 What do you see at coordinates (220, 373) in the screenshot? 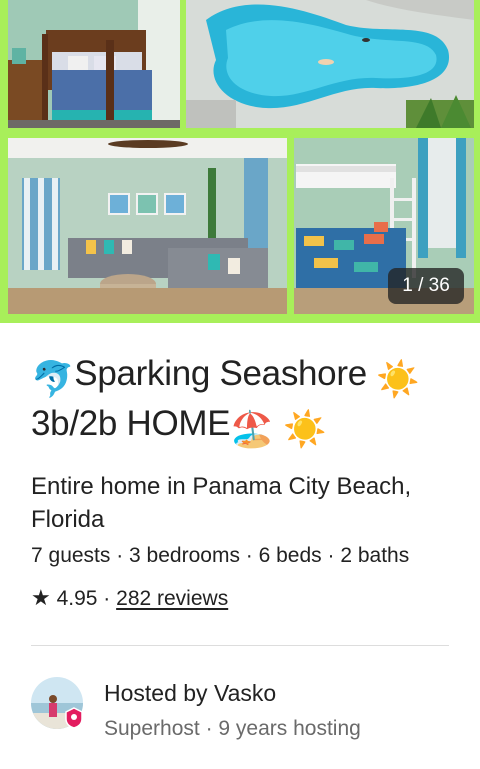
I see `title-line1-text: Sparking Seashore` at bounding box center [220, 373].